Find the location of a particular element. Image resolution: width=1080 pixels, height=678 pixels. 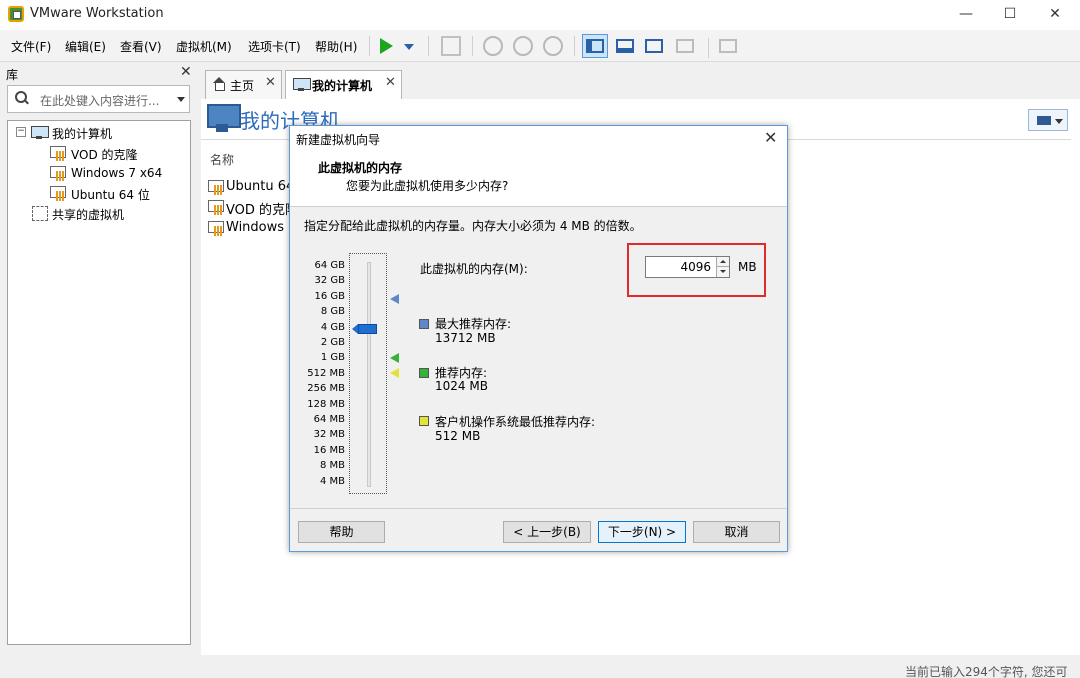

list-item: VOD 的克隆 is located at coordinates (262, 208).